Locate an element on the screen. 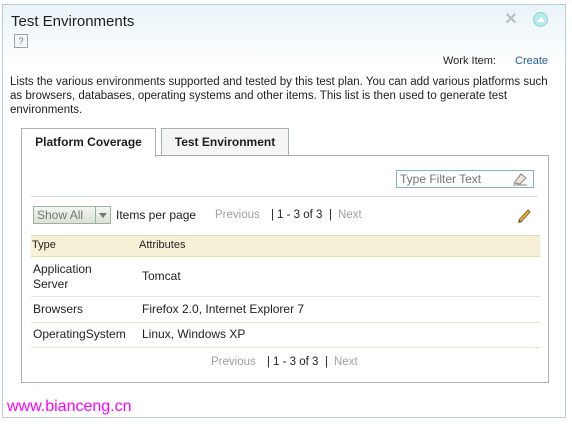 The image size is (572, 424). create-link: Create is located at coordinates (531, 61).